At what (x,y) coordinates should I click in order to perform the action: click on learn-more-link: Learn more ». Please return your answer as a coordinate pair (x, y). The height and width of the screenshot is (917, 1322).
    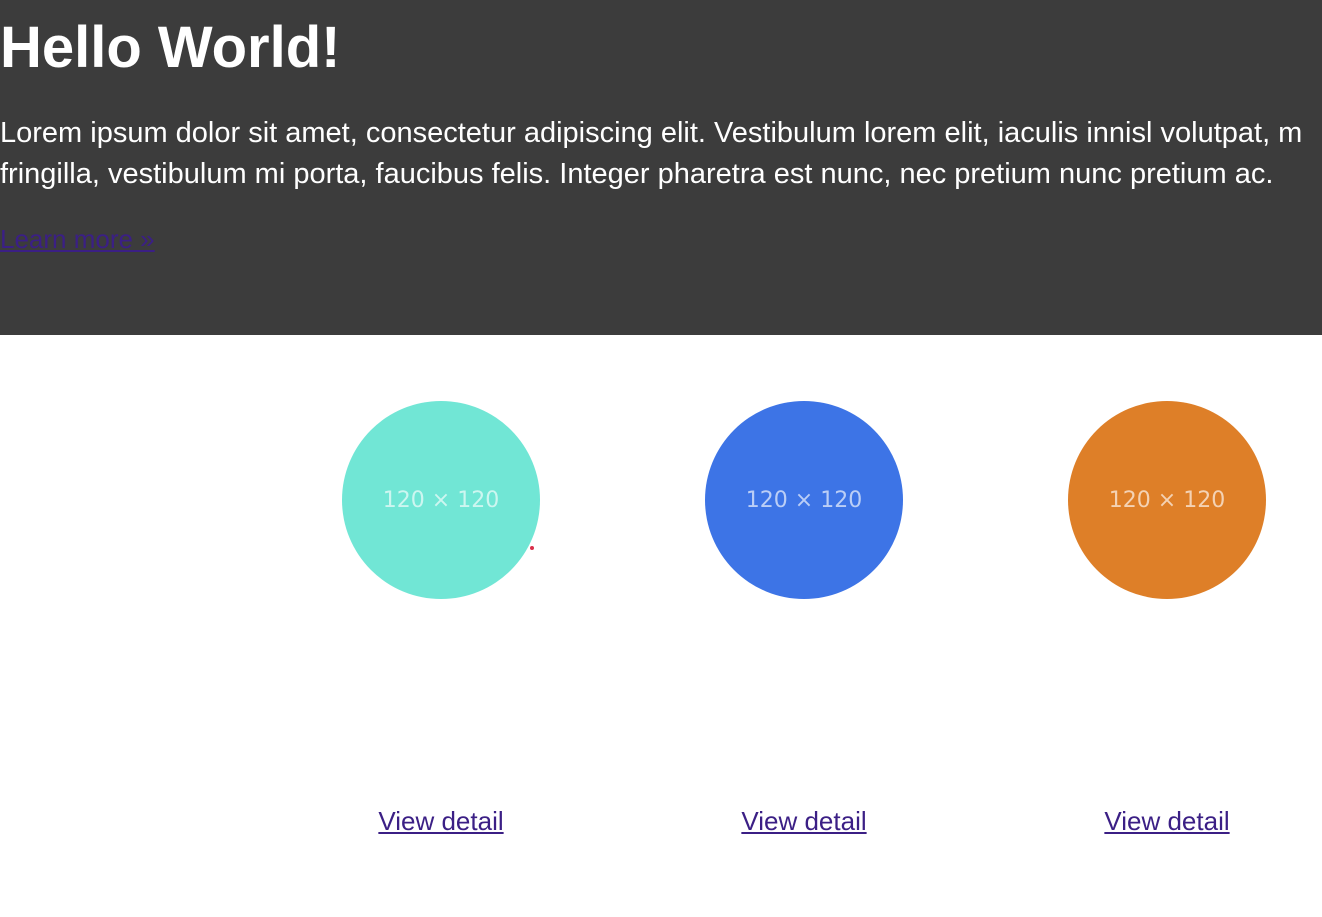
    Looking at the image, I should click on (77, 239).